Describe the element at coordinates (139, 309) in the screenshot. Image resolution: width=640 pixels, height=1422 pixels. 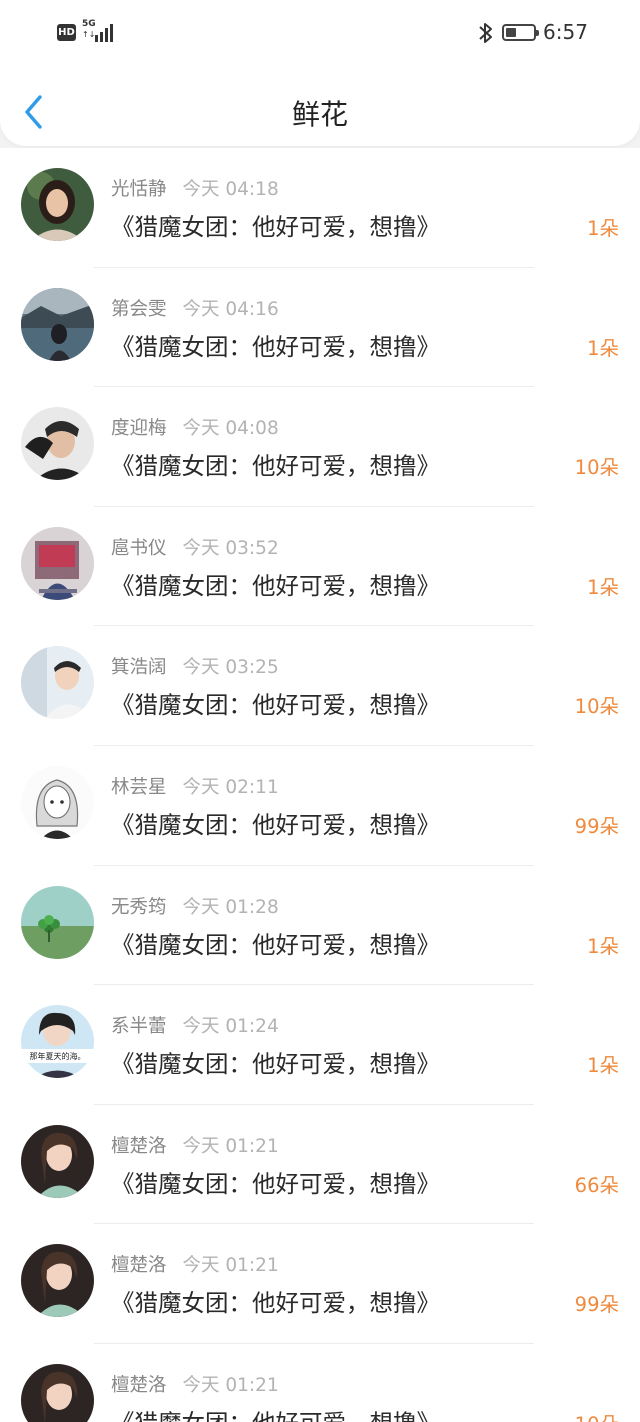
I see `sender-name: 第会雯` at that location.